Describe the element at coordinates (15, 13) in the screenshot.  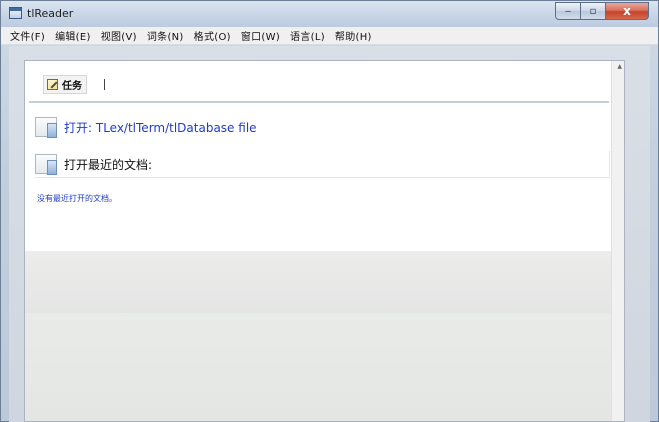
I see `app-window-icon` at that location.